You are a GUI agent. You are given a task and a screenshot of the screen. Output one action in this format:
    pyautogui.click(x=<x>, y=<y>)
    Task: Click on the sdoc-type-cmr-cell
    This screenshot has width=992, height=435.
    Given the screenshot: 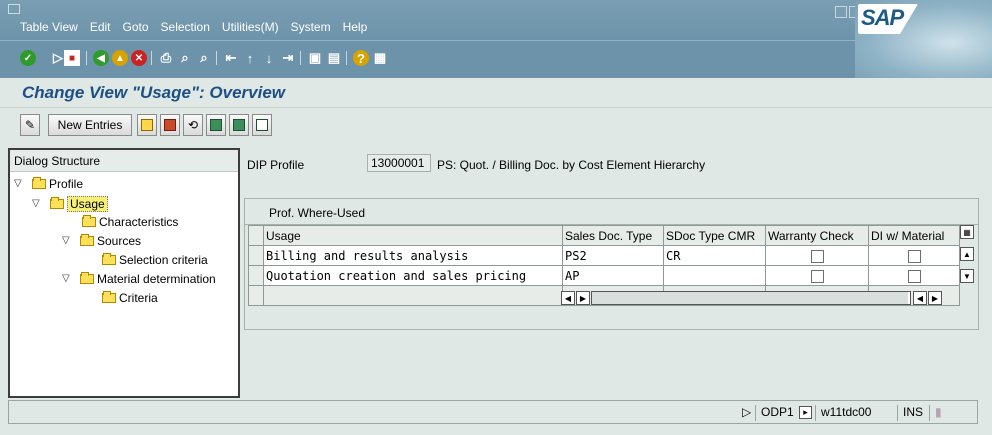 What is the action you would take?
    pyautogui.click(x=714, y=275)
    